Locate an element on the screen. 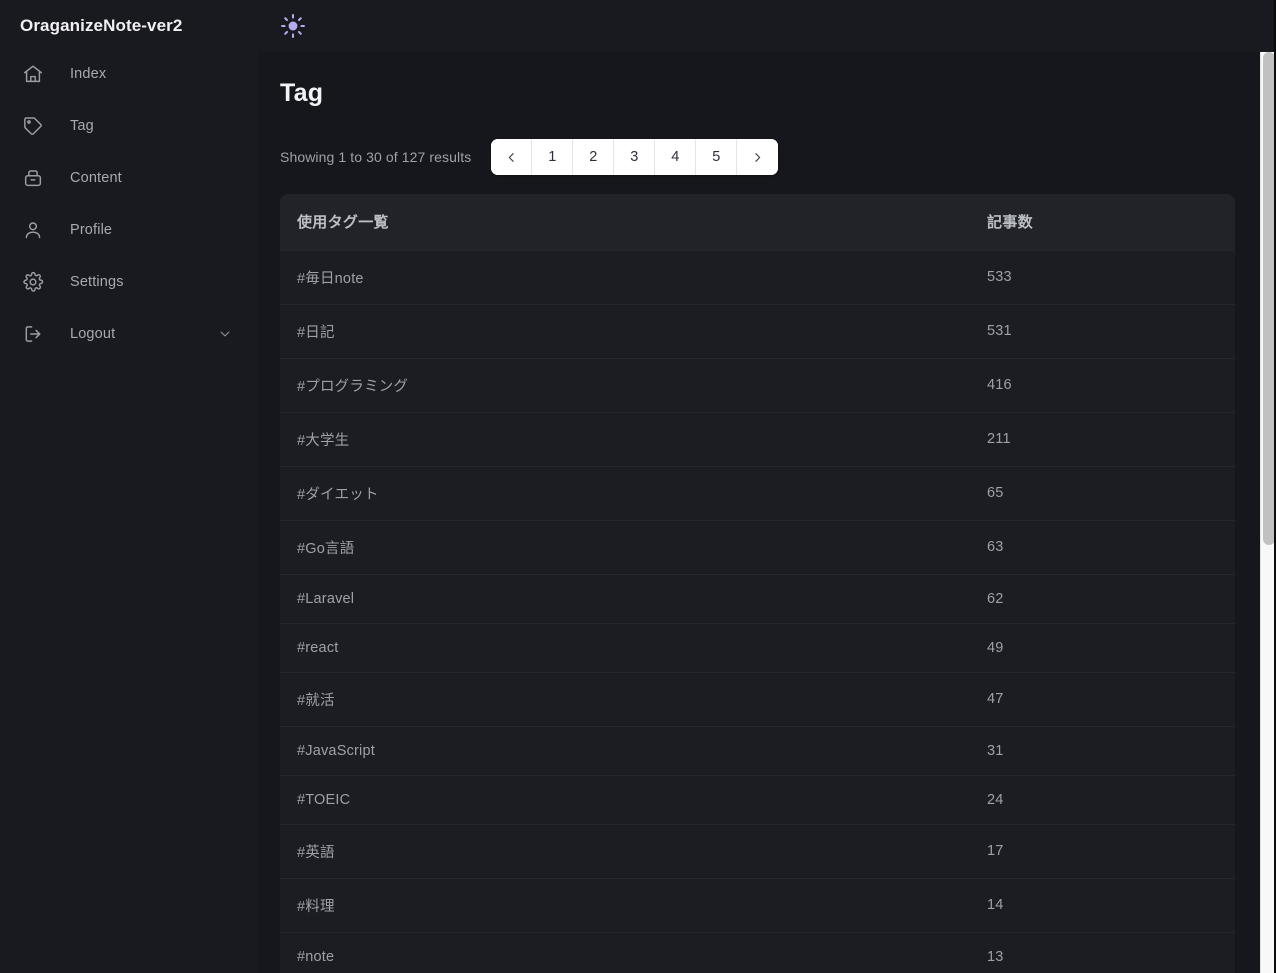 The image size is (1276, 973). sidebar-item-content: Content is located at coordinates (129, 178).